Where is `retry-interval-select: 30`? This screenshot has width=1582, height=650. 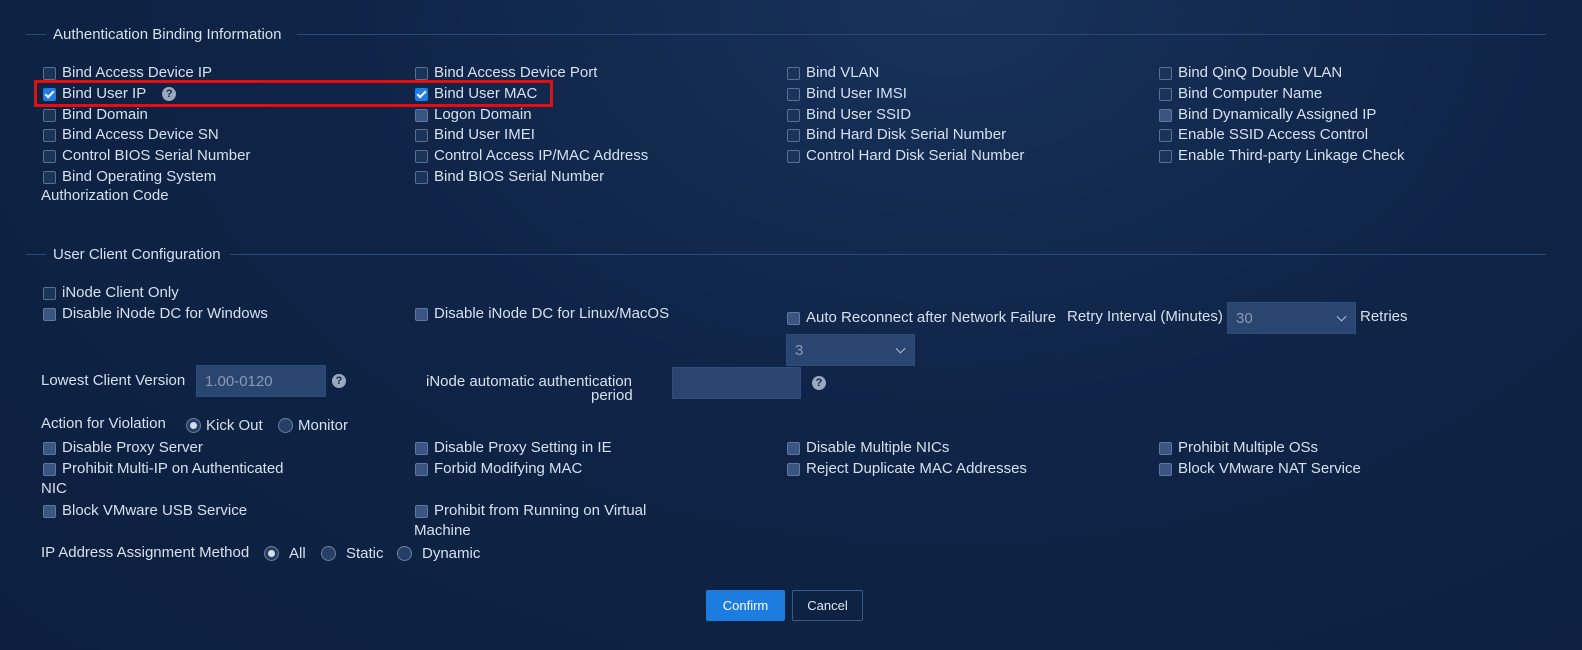 retry-interval-select: 30 is located at coordinates (1291, 318).